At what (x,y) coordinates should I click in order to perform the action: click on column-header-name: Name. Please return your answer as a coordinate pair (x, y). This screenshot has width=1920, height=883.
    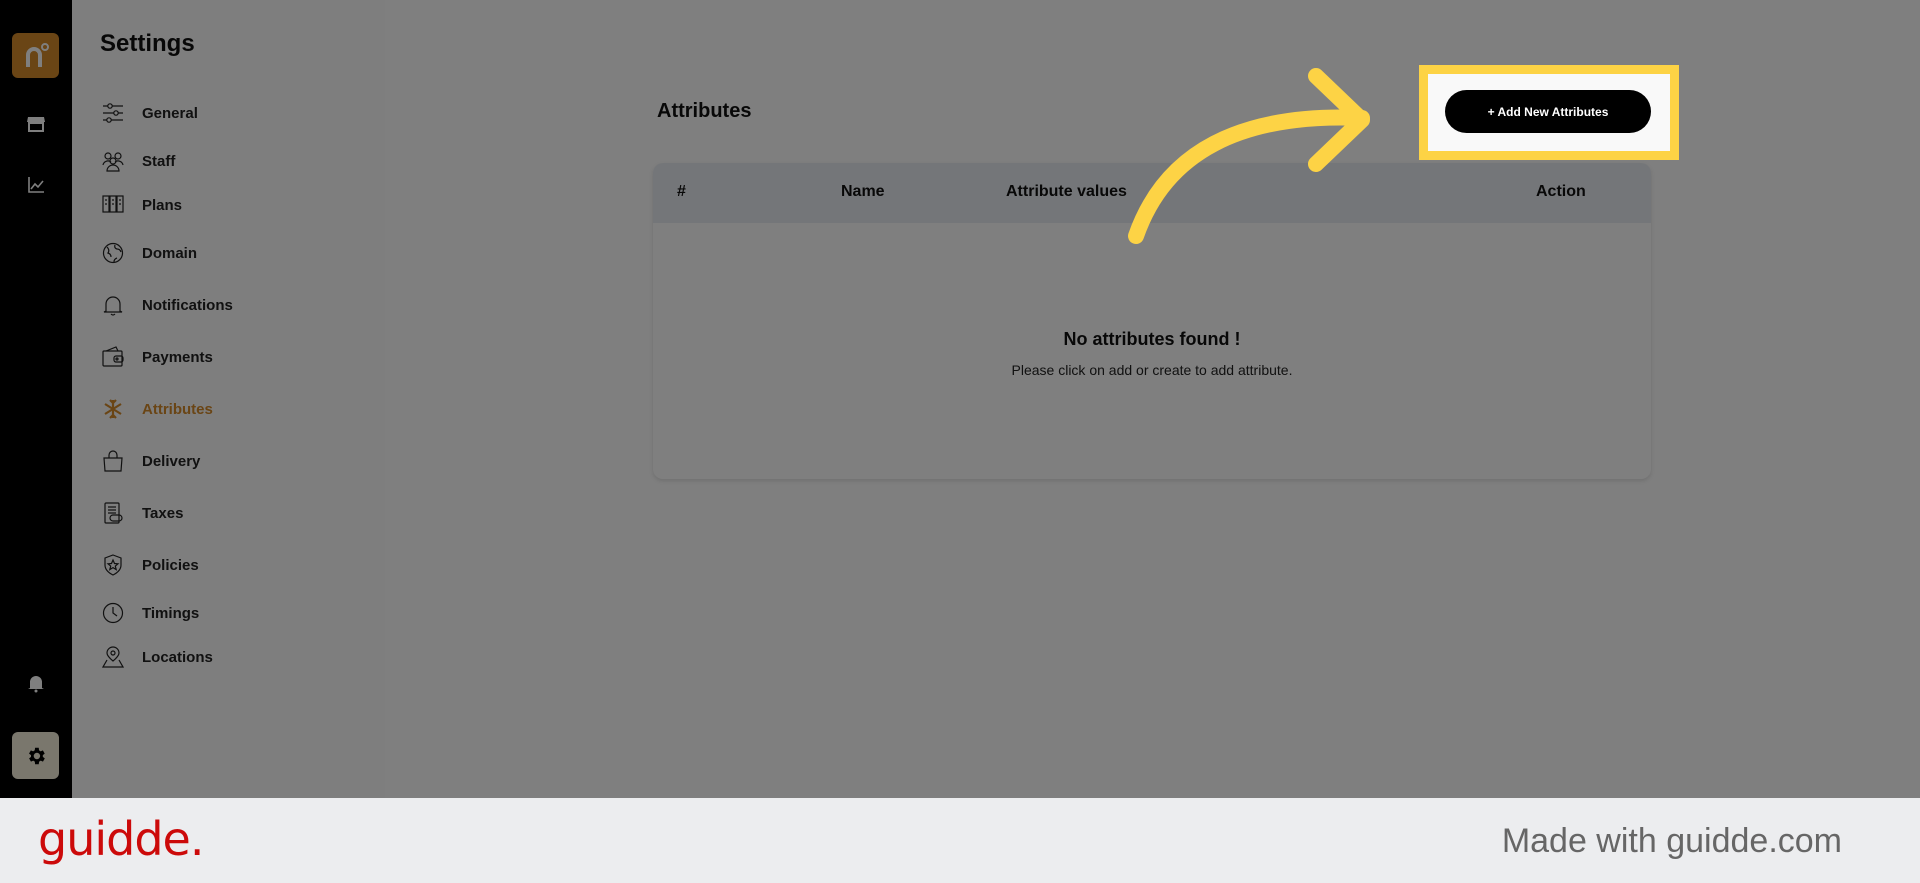
    Looking at the image, I should click on (863, 191).